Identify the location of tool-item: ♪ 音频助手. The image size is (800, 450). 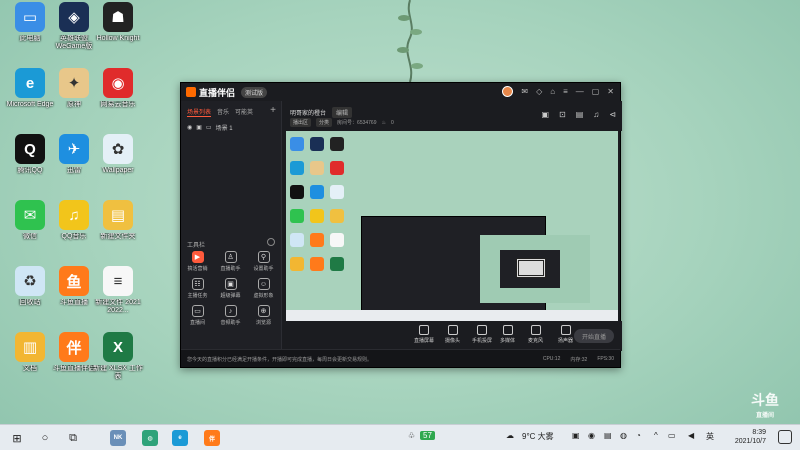
(230, 315).